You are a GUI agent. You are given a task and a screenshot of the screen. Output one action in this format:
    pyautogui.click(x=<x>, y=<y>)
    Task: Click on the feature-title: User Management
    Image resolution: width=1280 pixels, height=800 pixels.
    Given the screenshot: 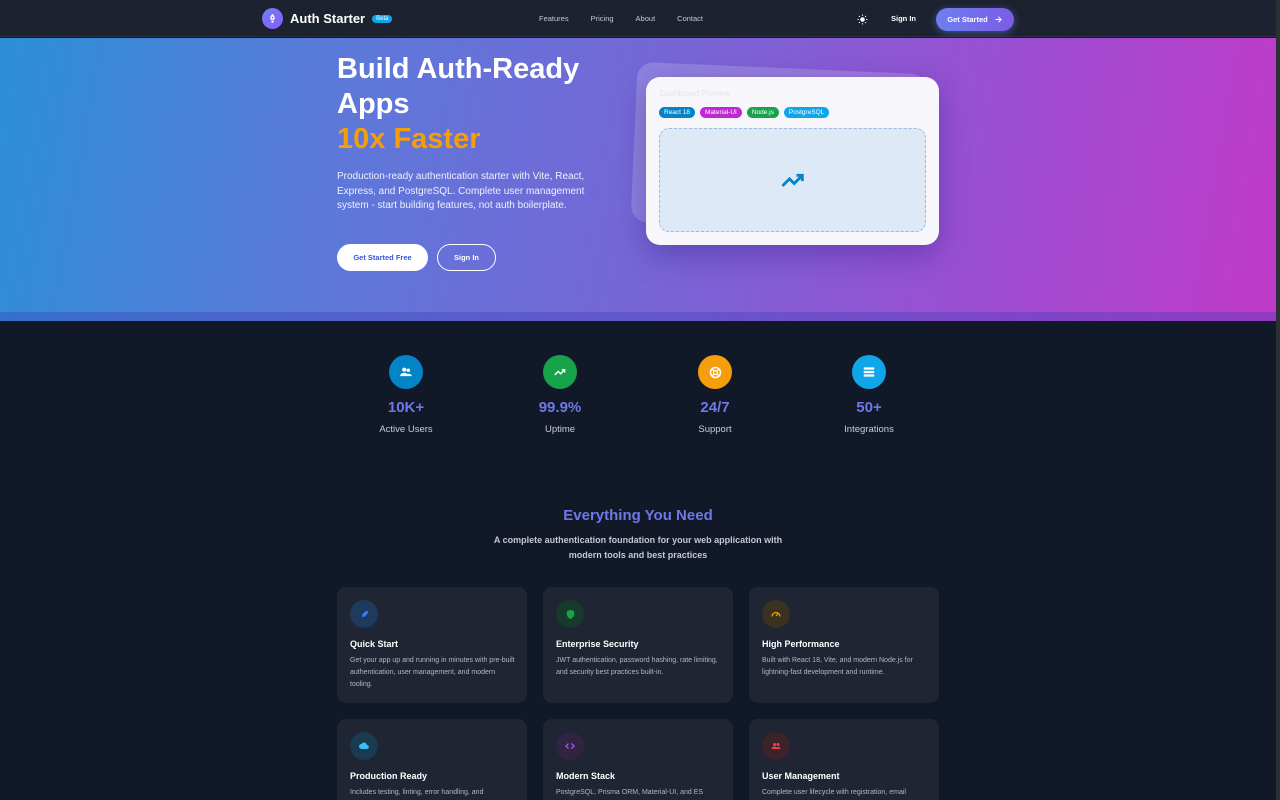 What is the action you would take?
    pyautogui.click(x=801, y=776)
    